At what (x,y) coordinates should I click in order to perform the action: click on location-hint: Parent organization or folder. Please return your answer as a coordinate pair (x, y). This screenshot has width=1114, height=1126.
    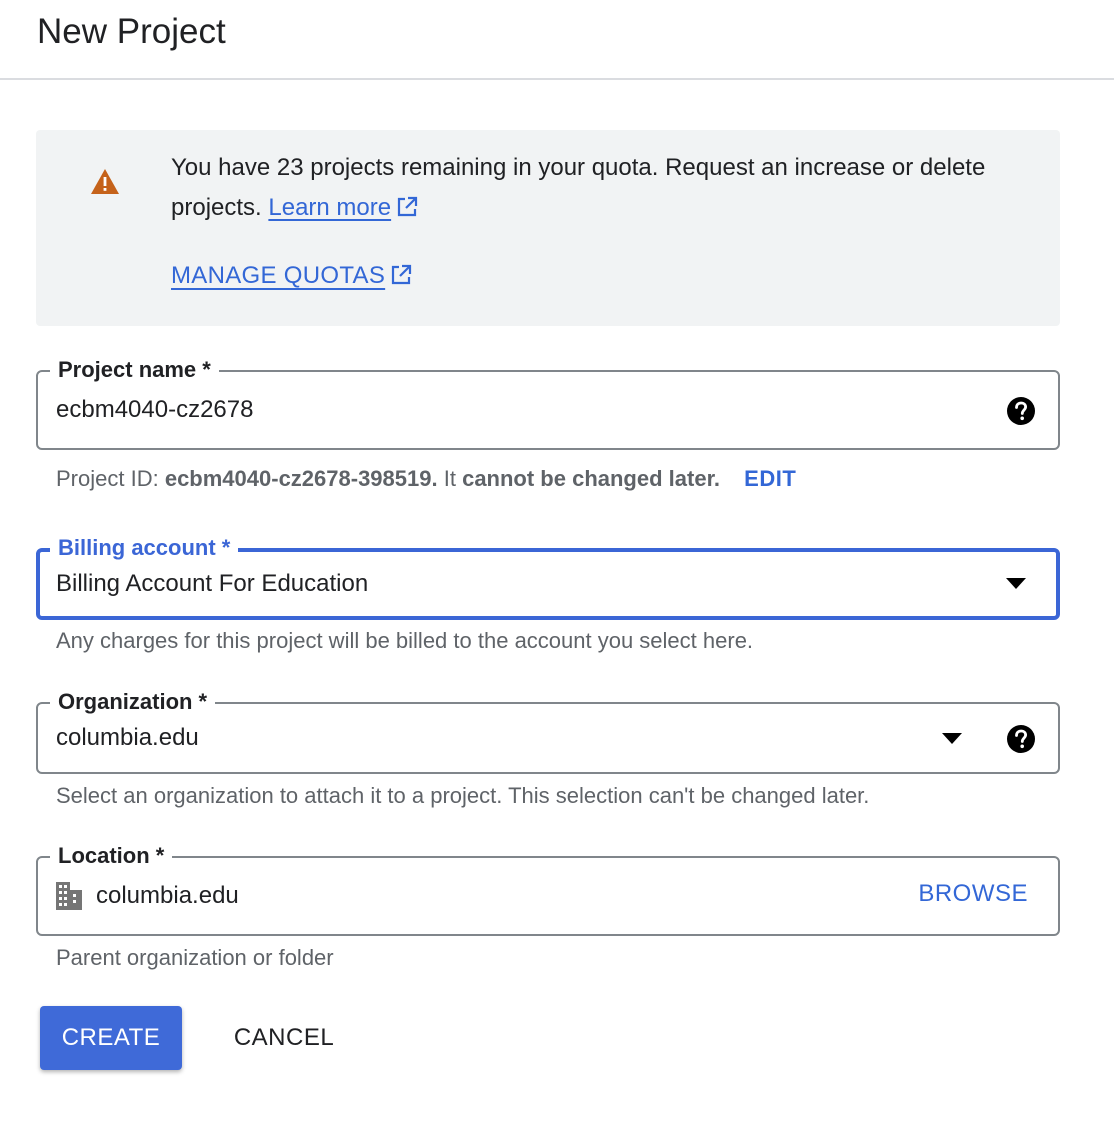
    Looking at the image, I should click on (195, 957).